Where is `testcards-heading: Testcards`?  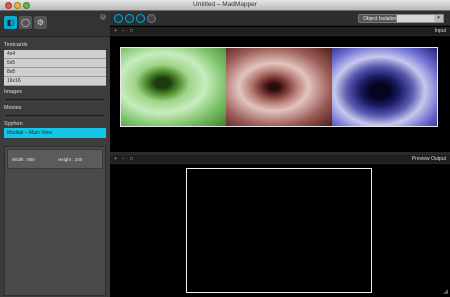 testcards-heading: Testcards is located at coordinates (16, 45).